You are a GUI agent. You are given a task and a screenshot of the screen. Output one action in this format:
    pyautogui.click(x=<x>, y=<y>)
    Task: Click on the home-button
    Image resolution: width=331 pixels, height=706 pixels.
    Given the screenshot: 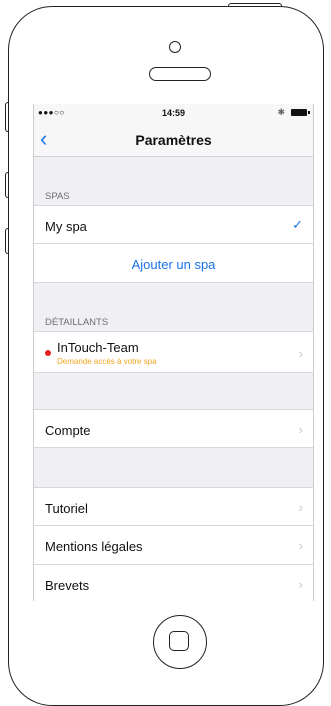 What is the action you would take?
    pyautogui.click(x=180, y=642)
    